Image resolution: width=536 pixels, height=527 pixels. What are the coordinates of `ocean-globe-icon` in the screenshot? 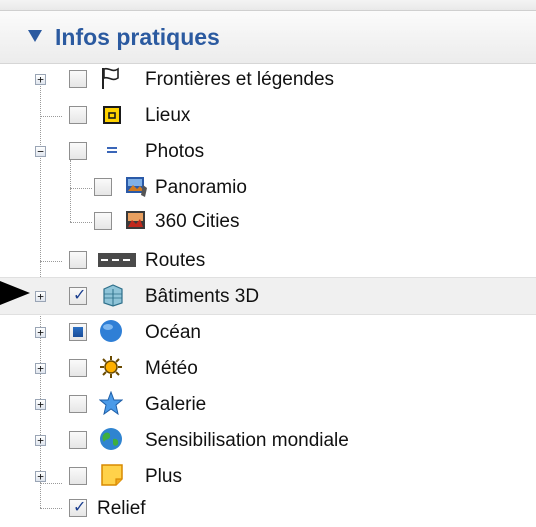 It's located at (111, 331).